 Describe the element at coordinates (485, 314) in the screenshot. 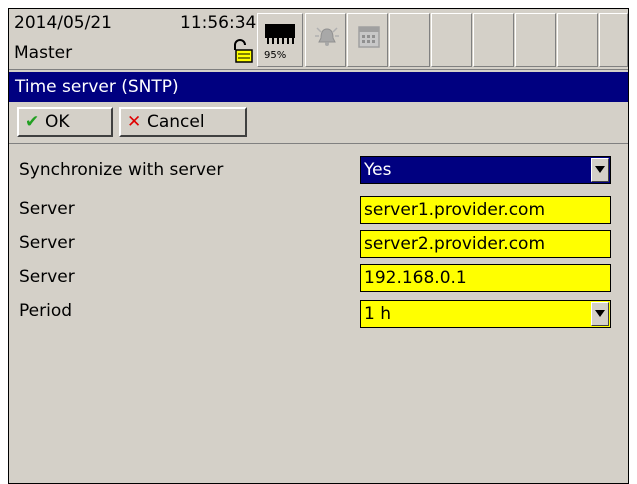

I see `period-select: 1 h` at that location.